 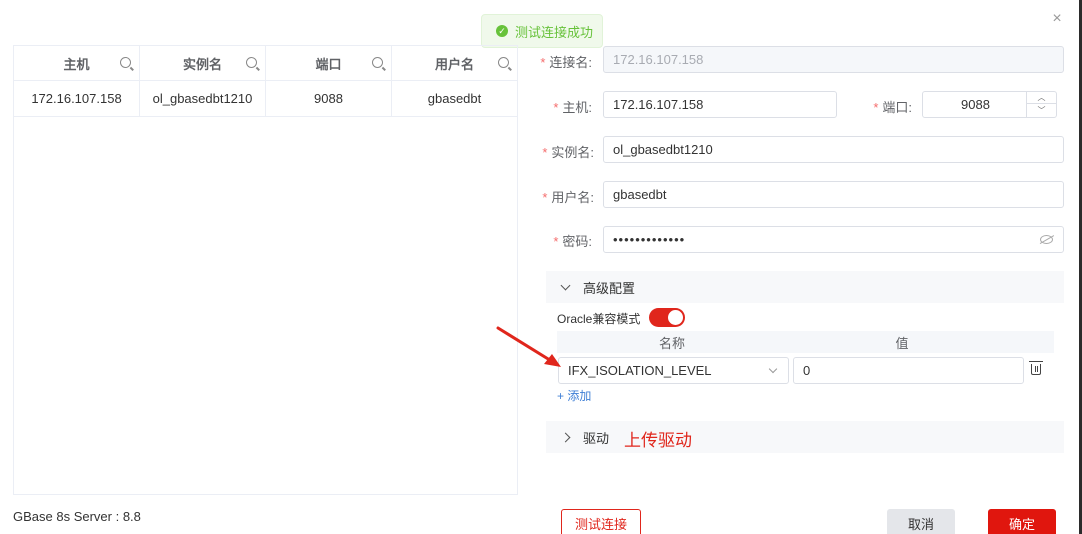 I want to click on advanced-config-header: 高级配置, so click(x=805, y=287).